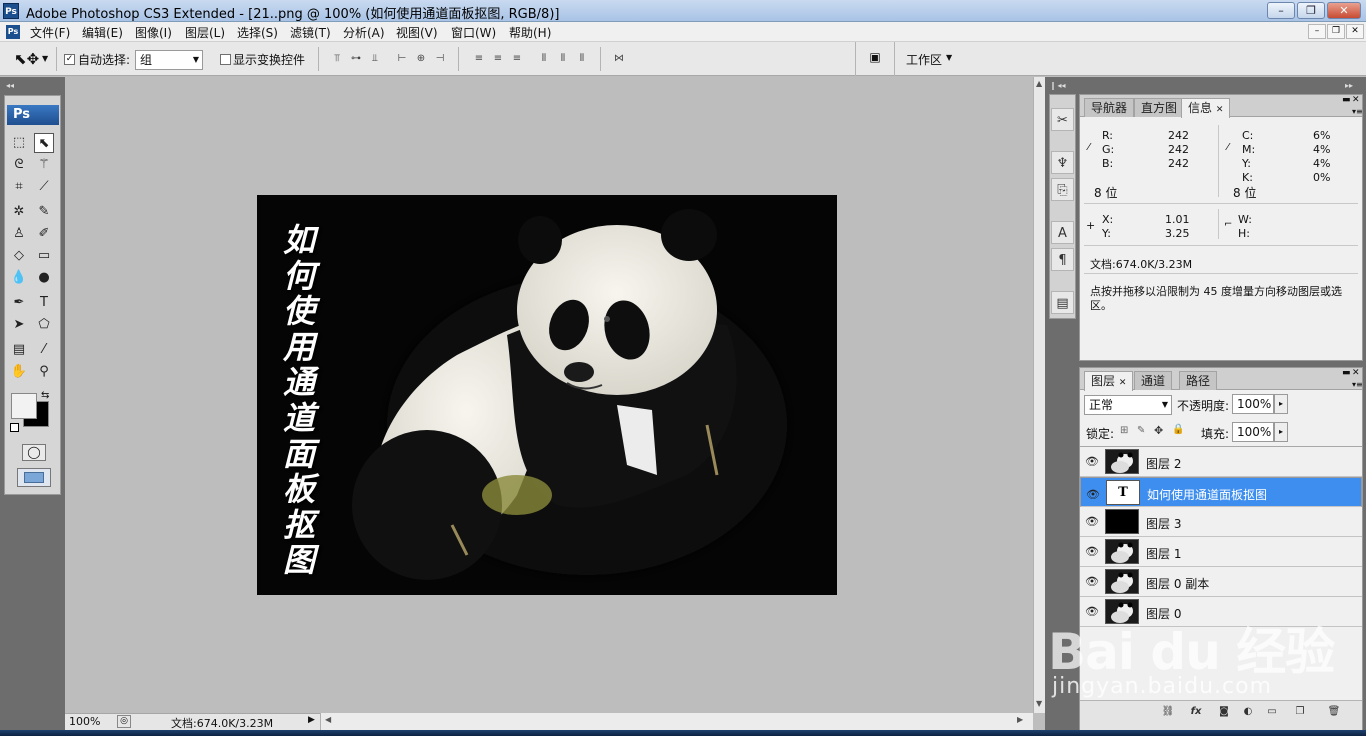 Image resolution: width=1366 pixels, height=736 pixels. Describe the element at coordinates (34, 477) in the screenshot. I see `screen-mode-icon` at that location.